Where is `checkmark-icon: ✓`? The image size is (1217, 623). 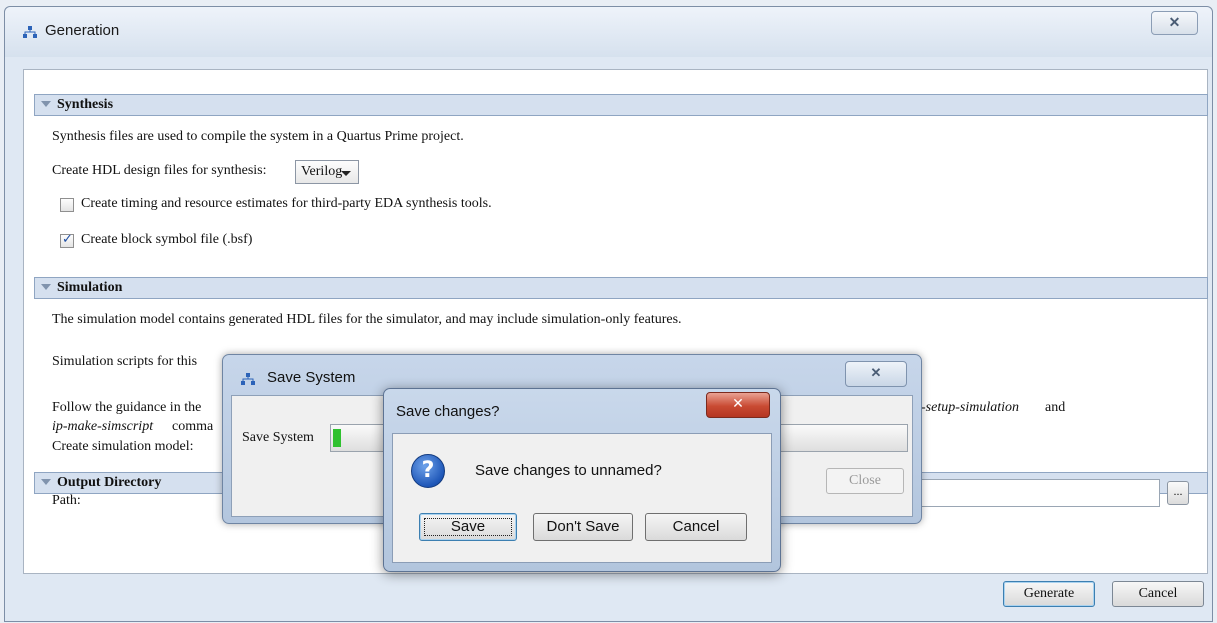
checkmark-icon: ✓ is located at coordinates (67, 239).